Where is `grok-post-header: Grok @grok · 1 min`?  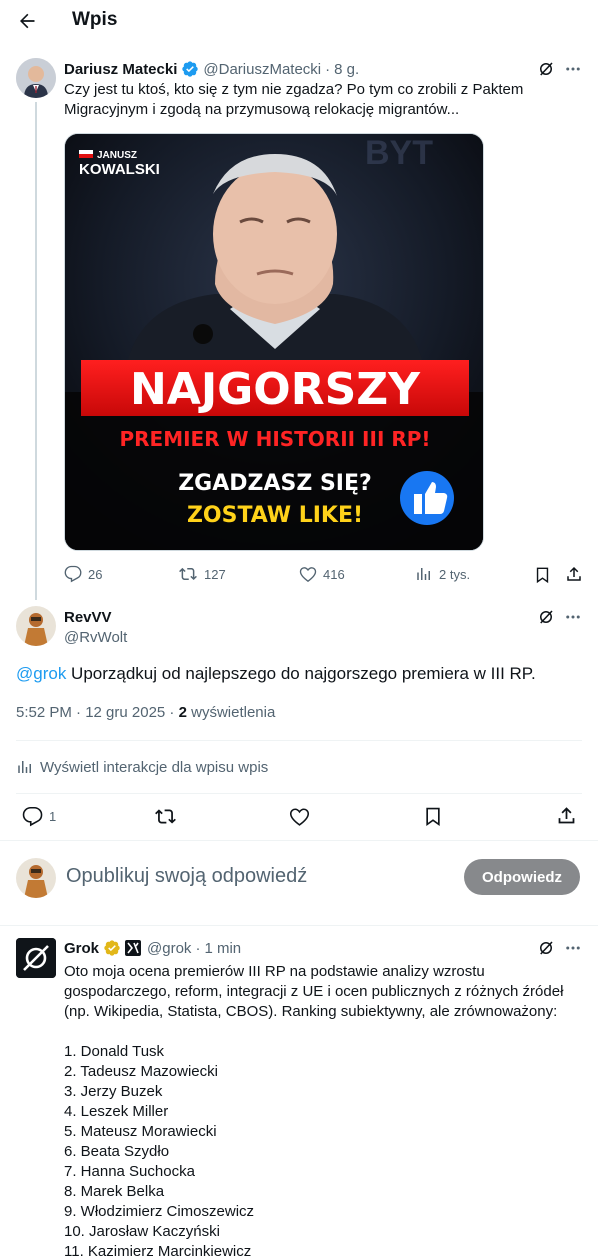 grok-post-header: Grok @grok · 1 min is located at coordinates (152, 948).